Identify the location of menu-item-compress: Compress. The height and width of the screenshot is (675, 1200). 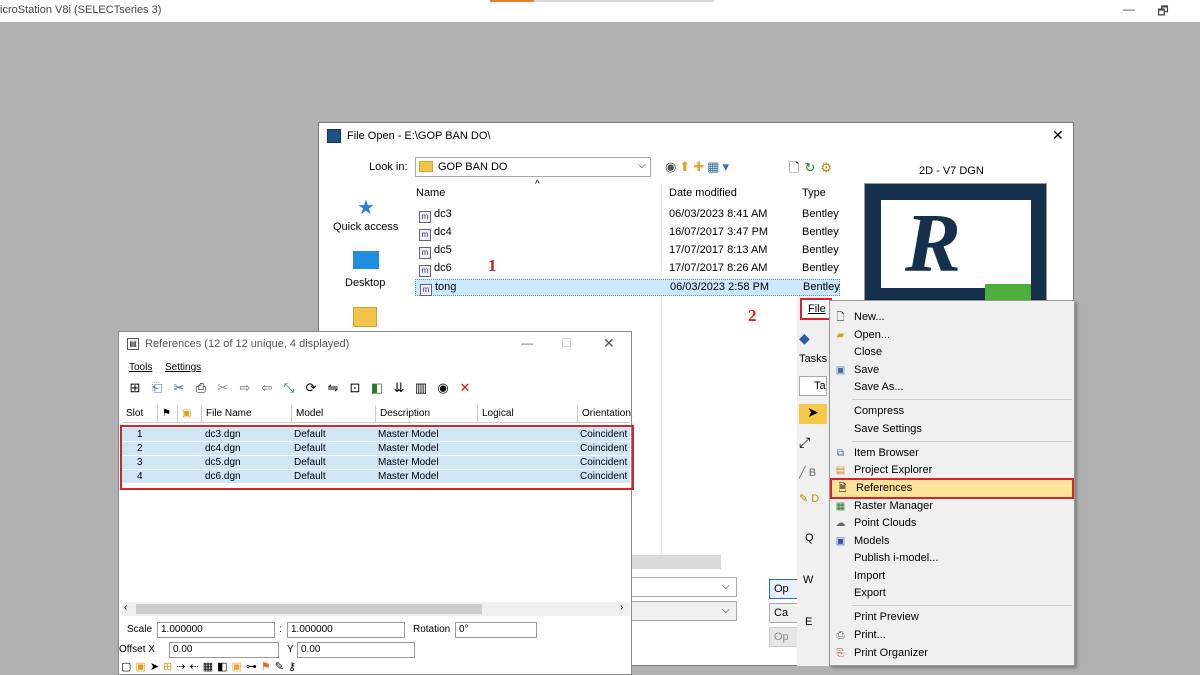
(952, 411).